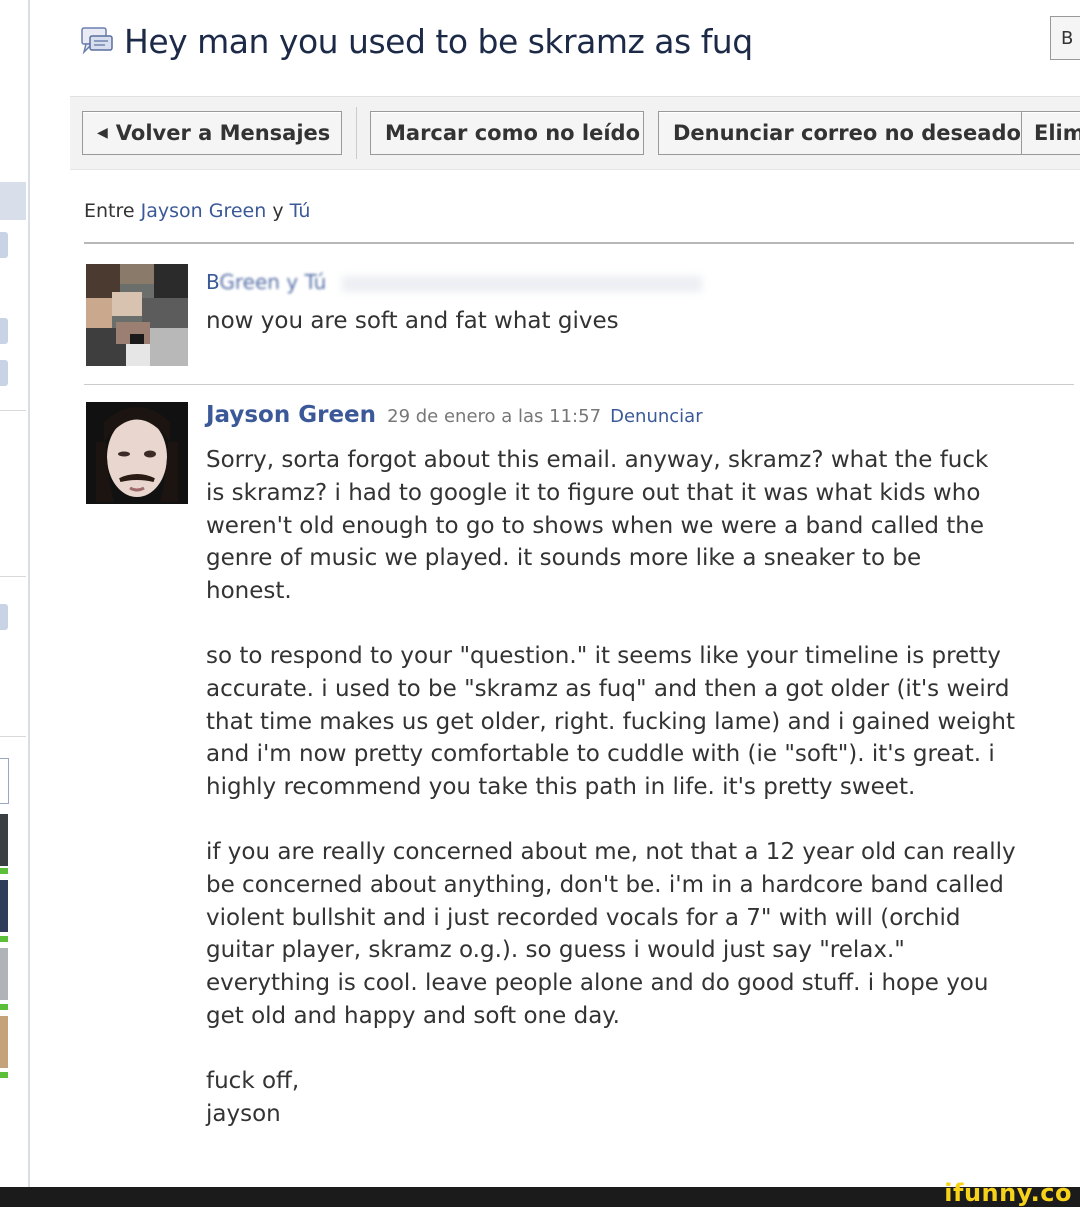 This screenshot has width=1080, height=1207. Describe the element at coordinates (291, 415) in the screenshot. I see `author-link: Jayson Green` at that location.